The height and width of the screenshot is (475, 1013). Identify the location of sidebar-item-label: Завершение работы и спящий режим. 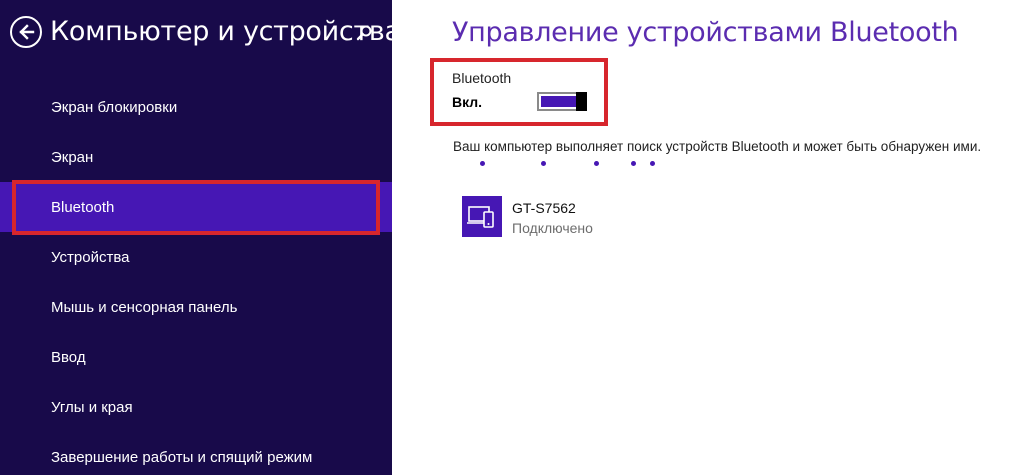
(182, 457).